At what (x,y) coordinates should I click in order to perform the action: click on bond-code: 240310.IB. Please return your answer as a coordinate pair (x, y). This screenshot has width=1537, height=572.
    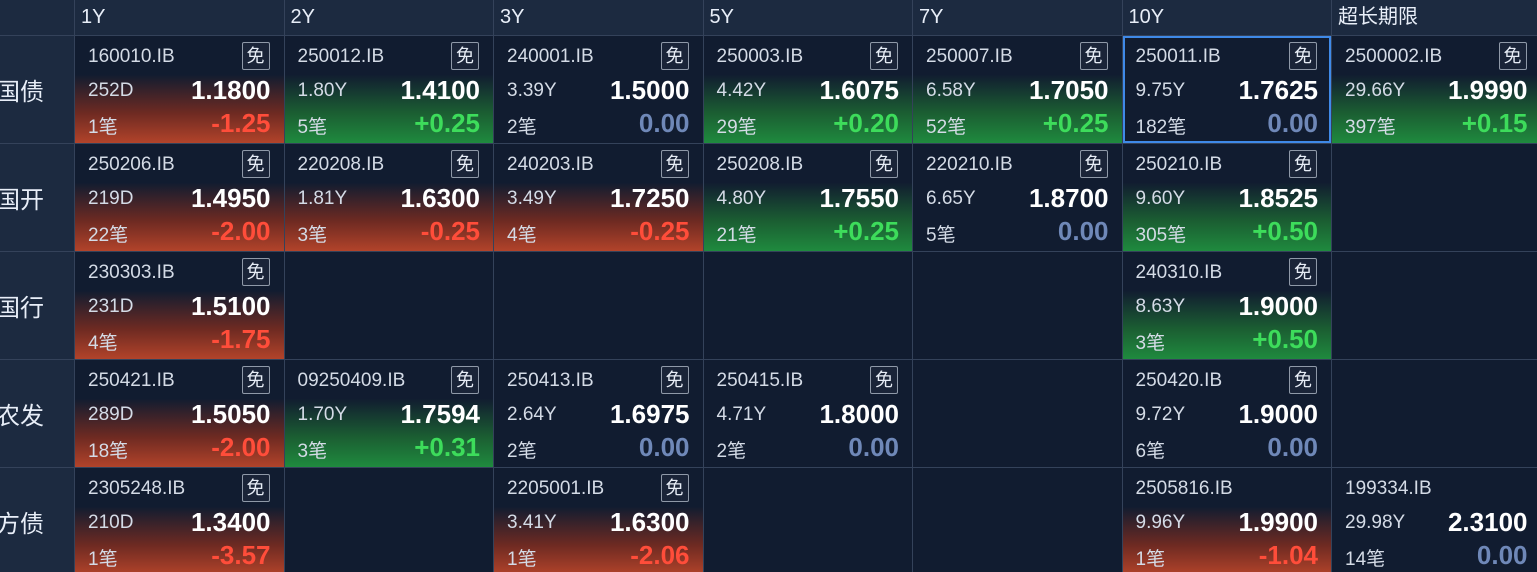
    Looking at the image, I should click on (1179, 272).